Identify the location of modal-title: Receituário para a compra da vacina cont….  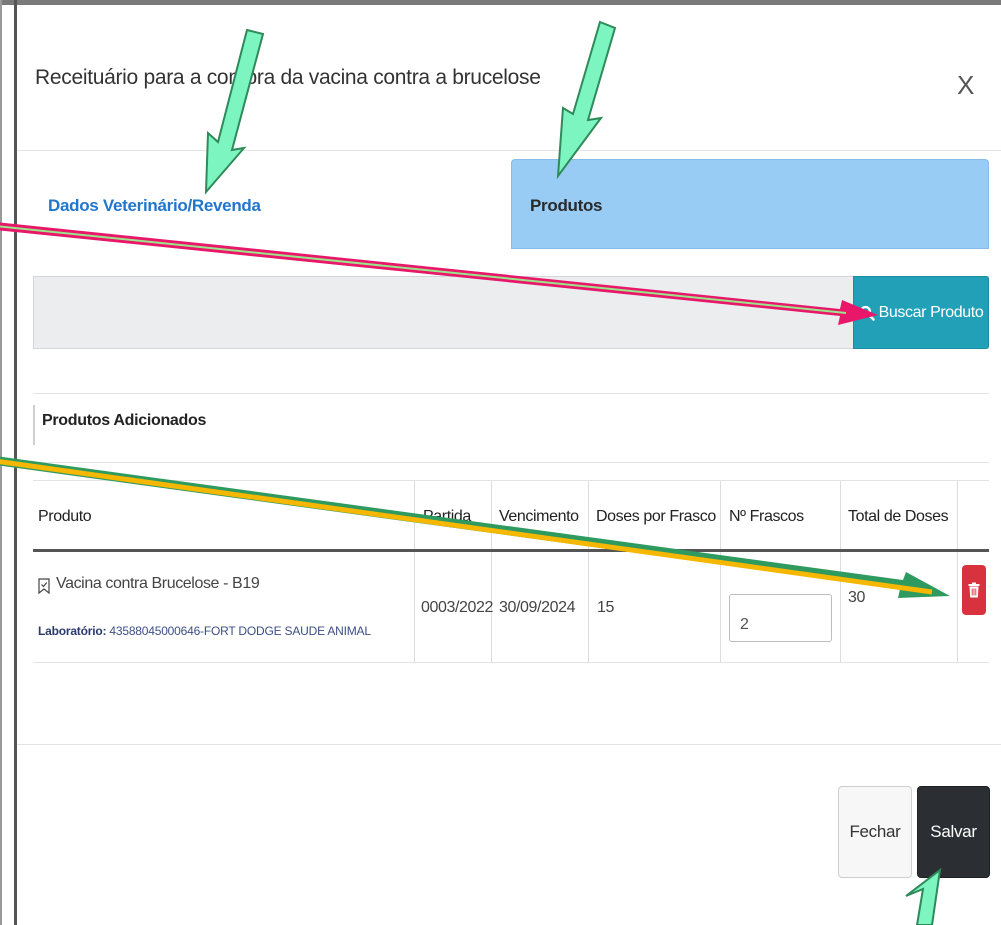
(288, 77).